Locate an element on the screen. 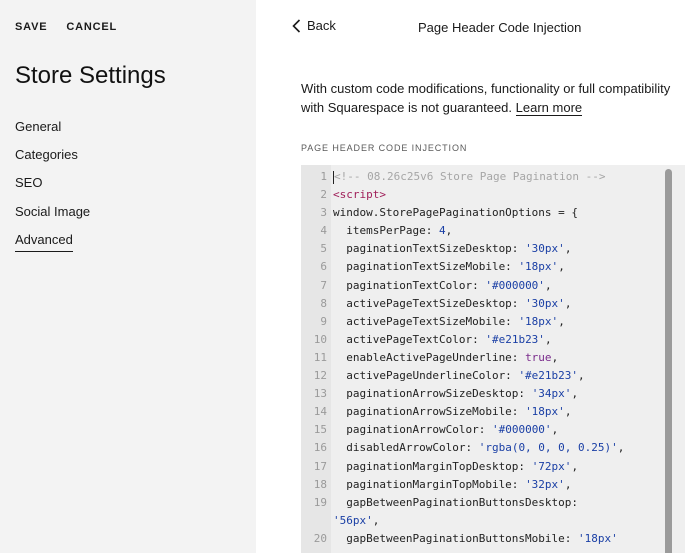 Image resolution: width=700 pixels, height=553 pixels. code-text: itemsPerPage: 4, is located at coordinates (392, 231).